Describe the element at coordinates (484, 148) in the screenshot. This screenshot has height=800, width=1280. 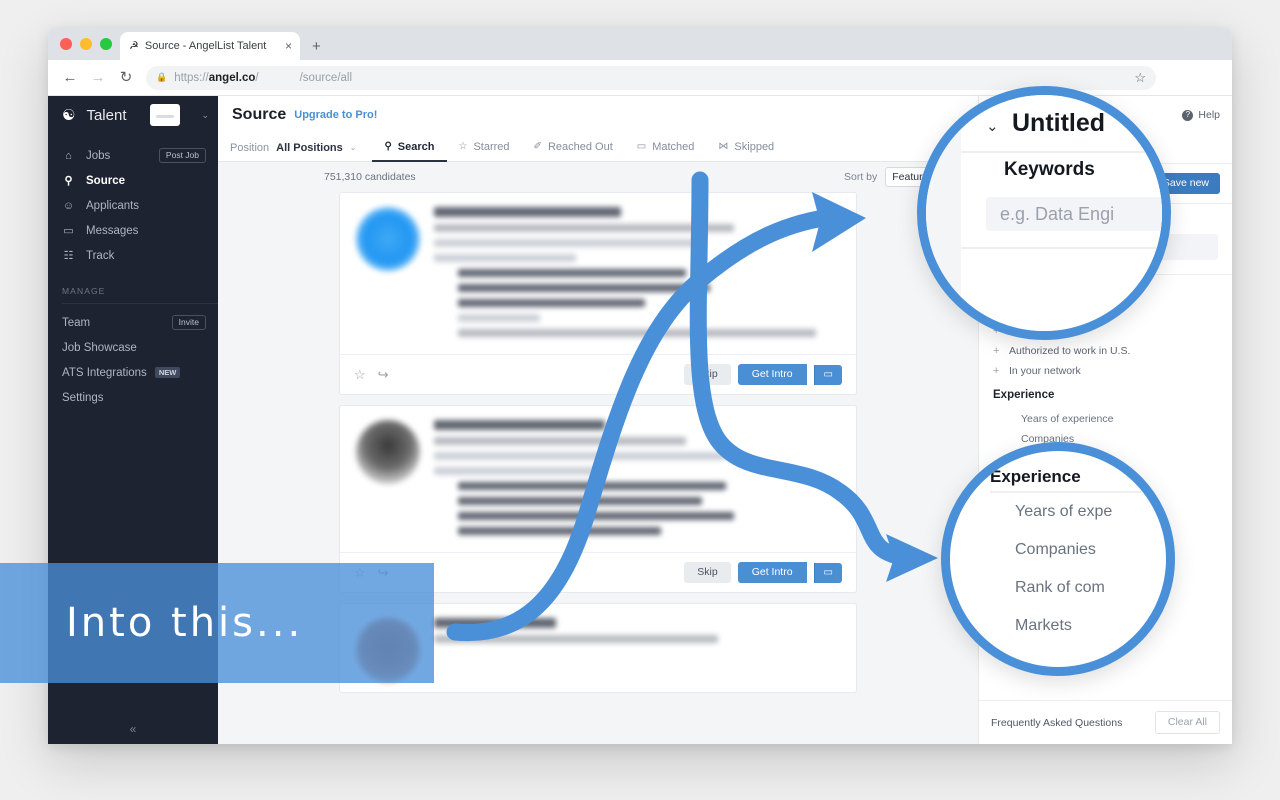
I see `tab-starred: ☆ Starred` at that location.